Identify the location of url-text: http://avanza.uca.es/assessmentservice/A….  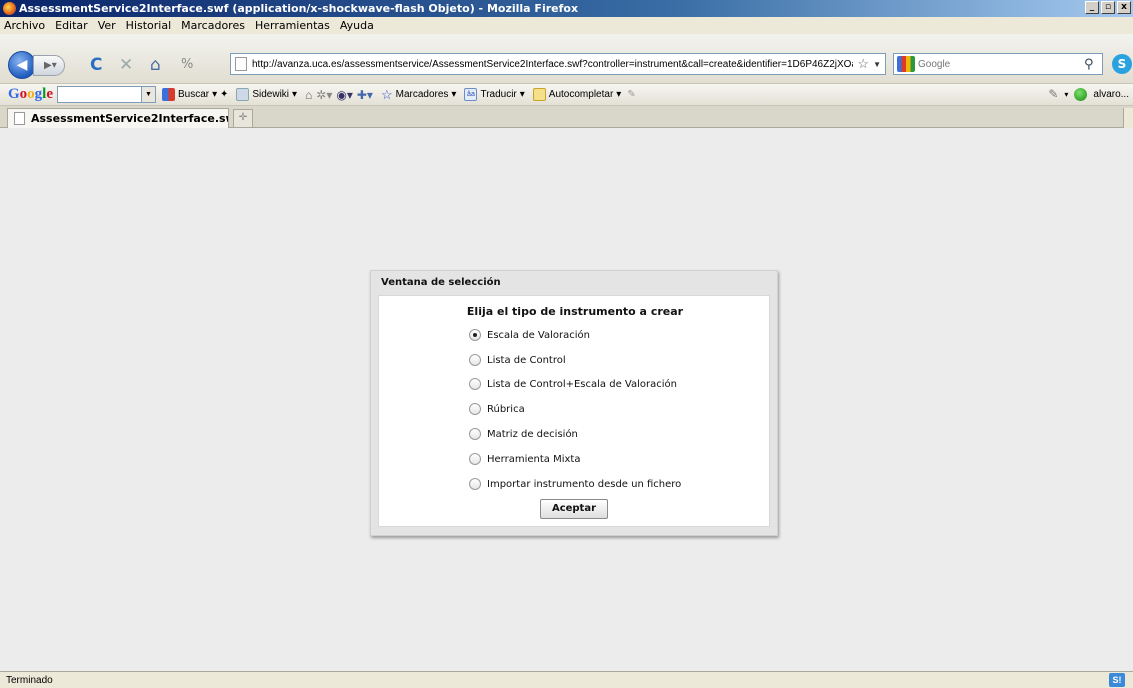
(552, 64).